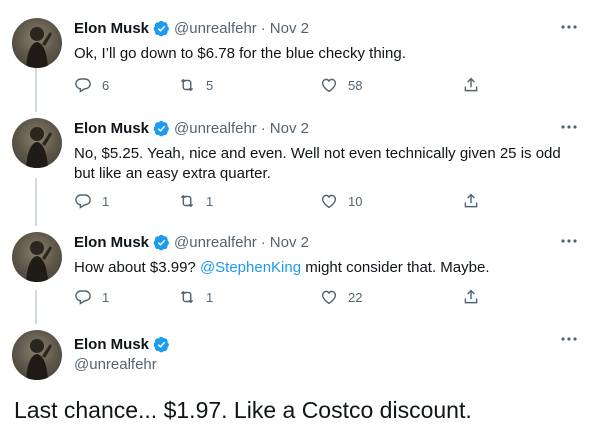  What do you see at coordinates (355, 297) in the screenshot?
I see `like-count: 22` at bounding box center [355, 297].